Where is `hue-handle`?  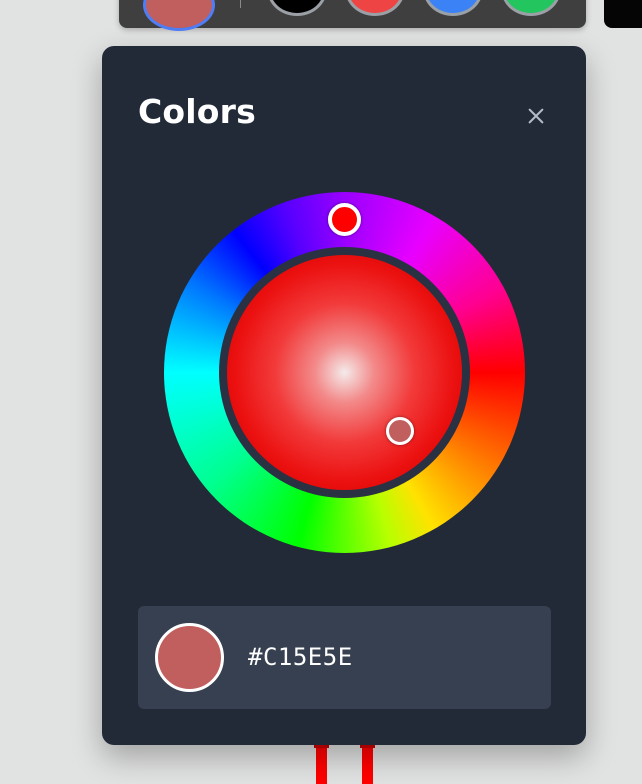 hue-handle is located at coordinates (344, 219).